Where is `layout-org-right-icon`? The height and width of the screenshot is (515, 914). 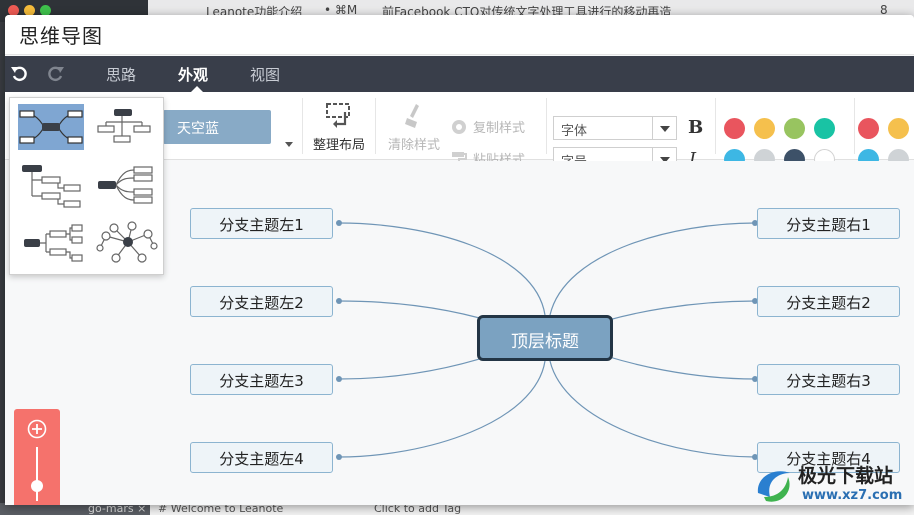
layout-org-right-icon is located at coordinates (124, 126).